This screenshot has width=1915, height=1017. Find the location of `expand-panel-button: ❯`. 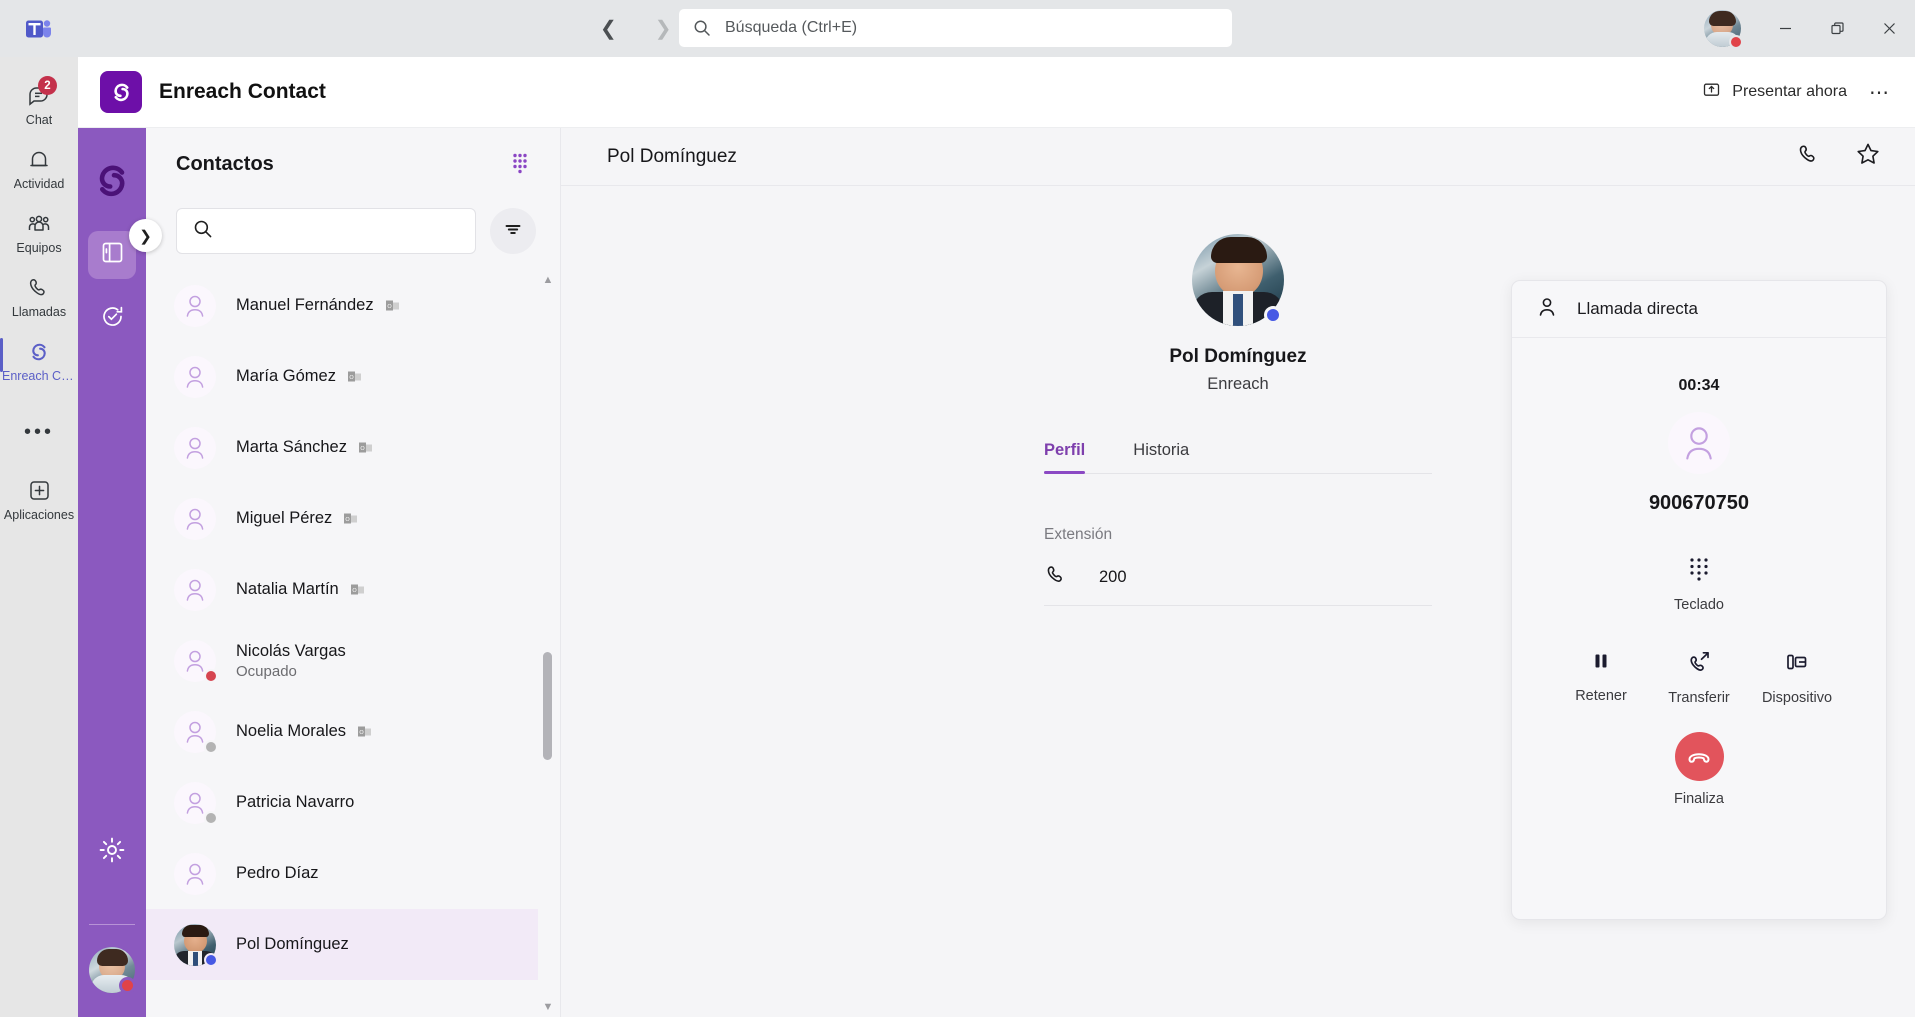

expand-panel-button: ❯ is located at coordinates (145, 235).